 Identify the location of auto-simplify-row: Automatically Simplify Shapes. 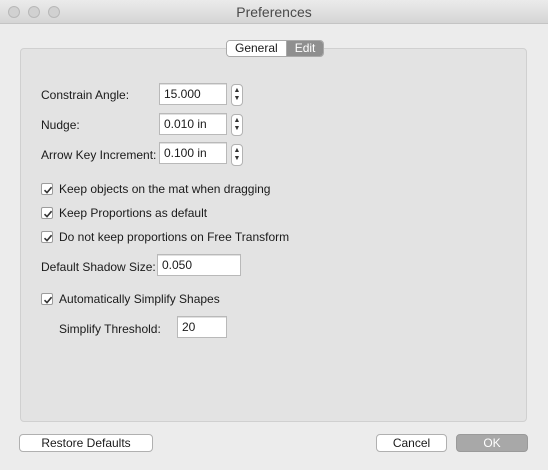
(130, 299).